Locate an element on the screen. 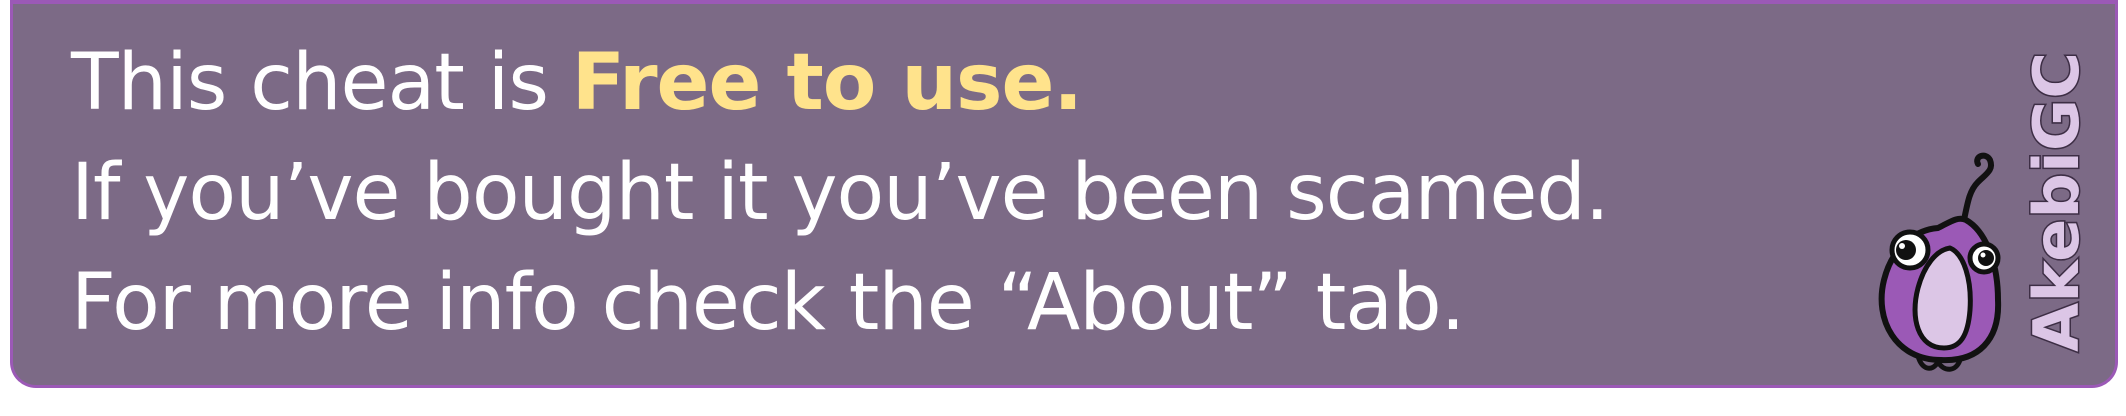 This screenshot has width=2126, height=416. brand-logo: AkebiGC is located at coordinates (2060, 202).